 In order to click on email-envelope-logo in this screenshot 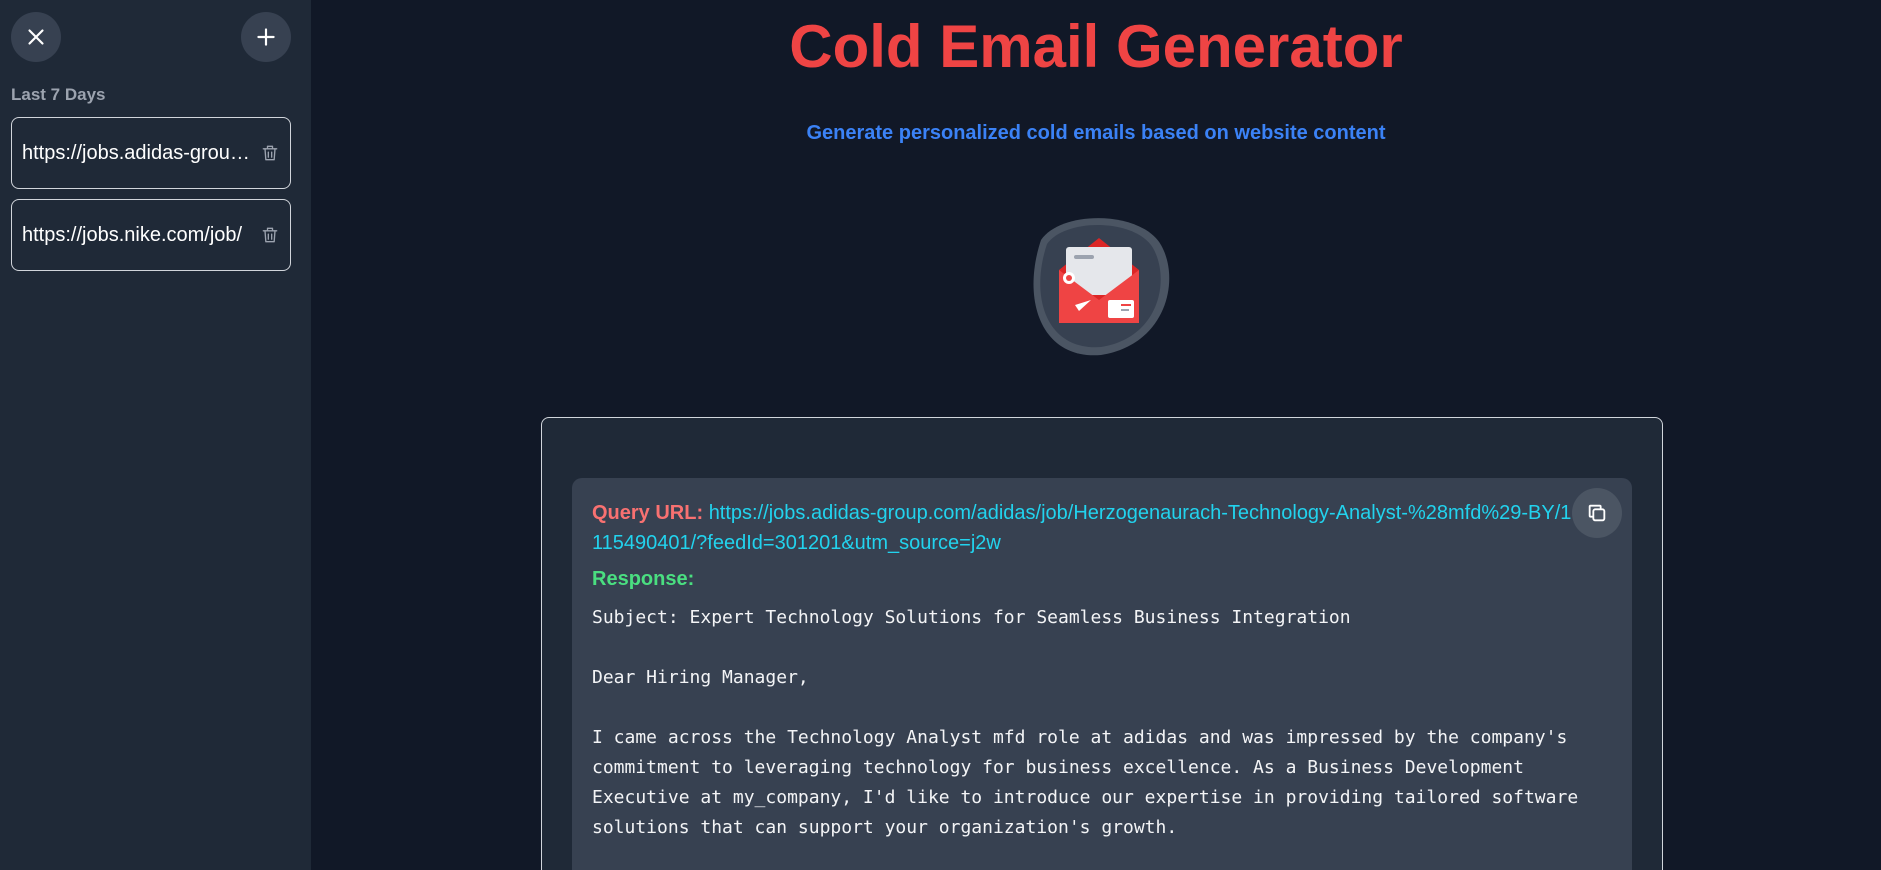, I will do `click(1101, 287)`.